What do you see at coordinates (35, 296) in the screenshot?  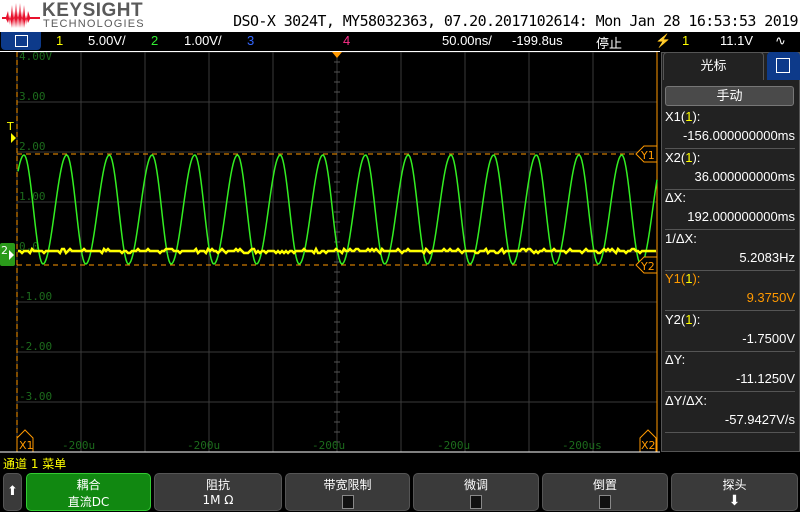 I see `y-axis-label: -1.00` at bounding box center [35, 296].